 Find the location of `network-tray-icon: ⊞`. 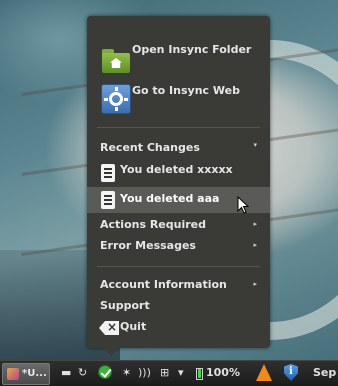

network-tray-icon: ⊞ is located at coordinates (164, 372).